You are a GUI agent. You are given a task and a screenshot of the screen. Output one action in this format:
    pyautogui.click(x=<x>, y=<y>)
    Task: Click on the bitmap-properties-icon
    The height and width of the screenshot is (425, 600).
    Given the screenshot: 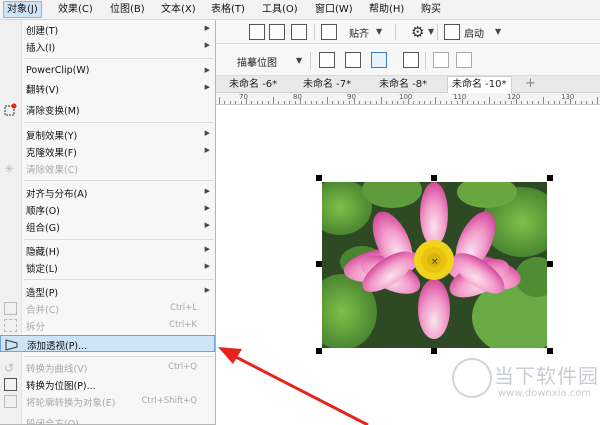 What is the action you would take?
    pyautogui.click(x=411, y=60)
    